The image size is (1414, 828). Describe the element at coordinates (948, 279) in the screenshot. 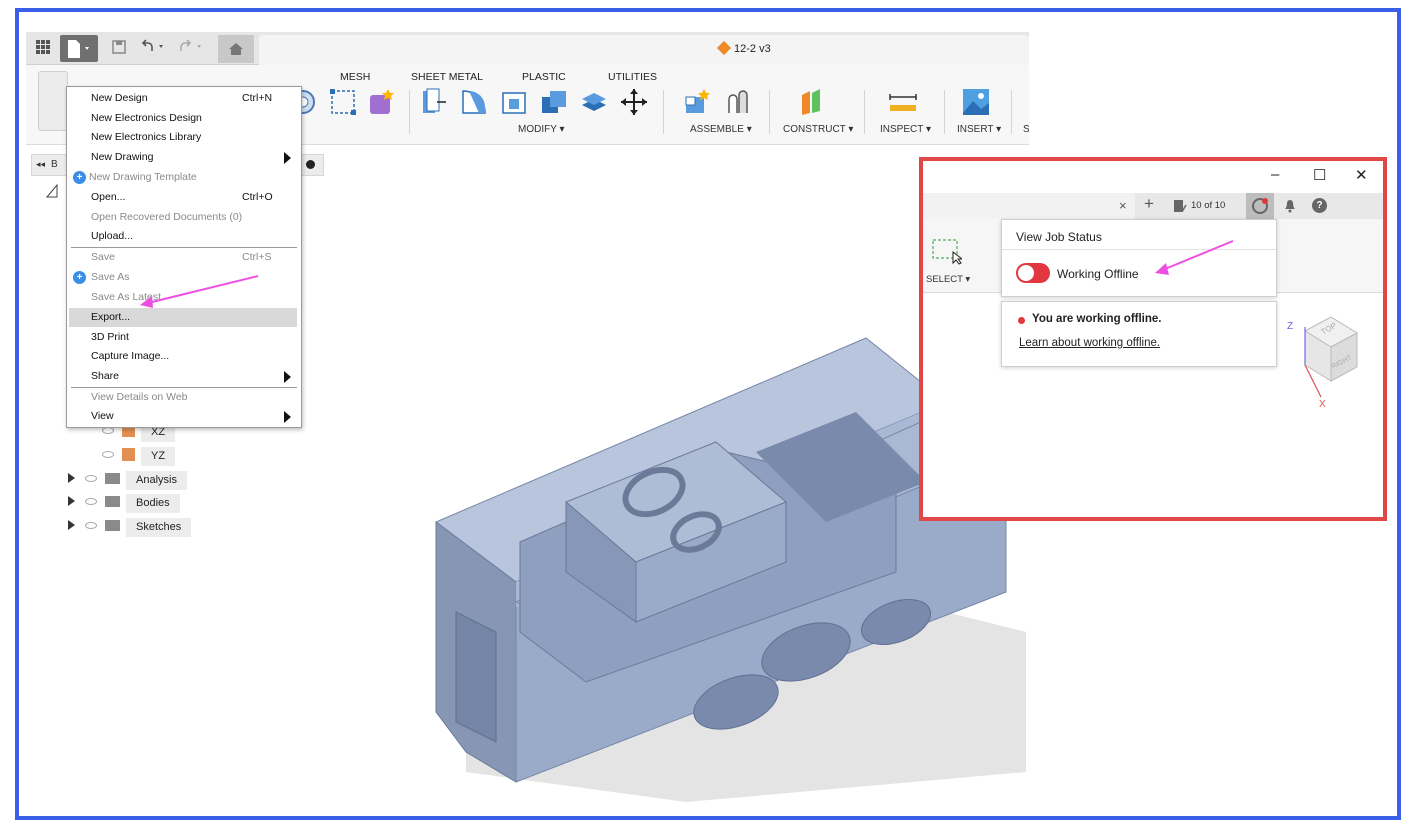

I see `select-label: SELECT ▾` at that location.